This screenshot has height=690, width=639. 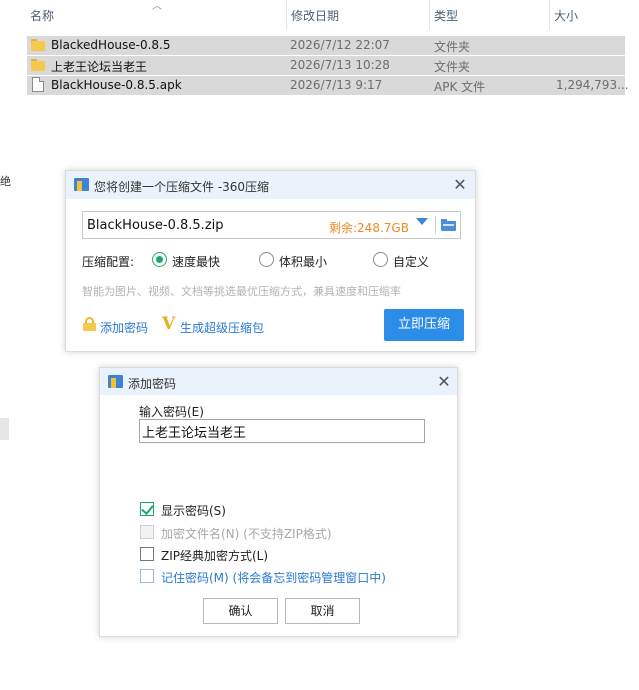 What do you see at coordinates (422, 221) in the screenshot?
I see `dropdown-arrow-icon` at bounding box center [422, 221].